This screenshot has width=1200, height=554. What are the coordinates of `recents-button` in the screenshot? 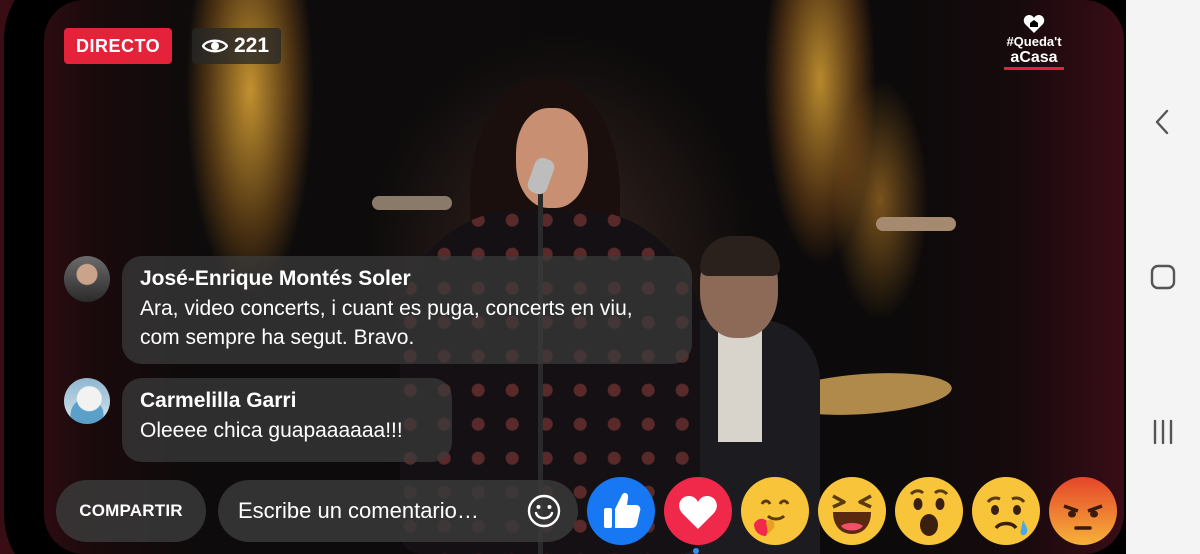 It's located at (1163, 432).